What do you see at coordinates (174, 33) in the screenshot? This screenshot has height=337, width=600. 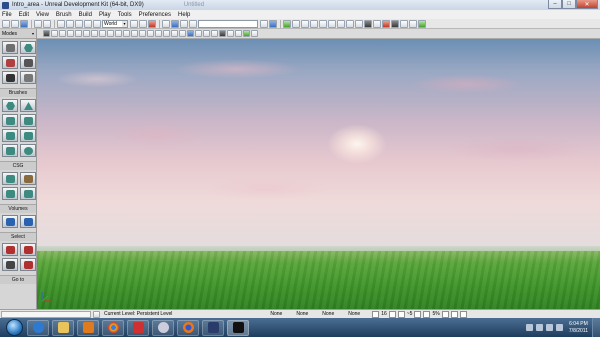 I see `collision-icon` at bounding box center [174, 33].